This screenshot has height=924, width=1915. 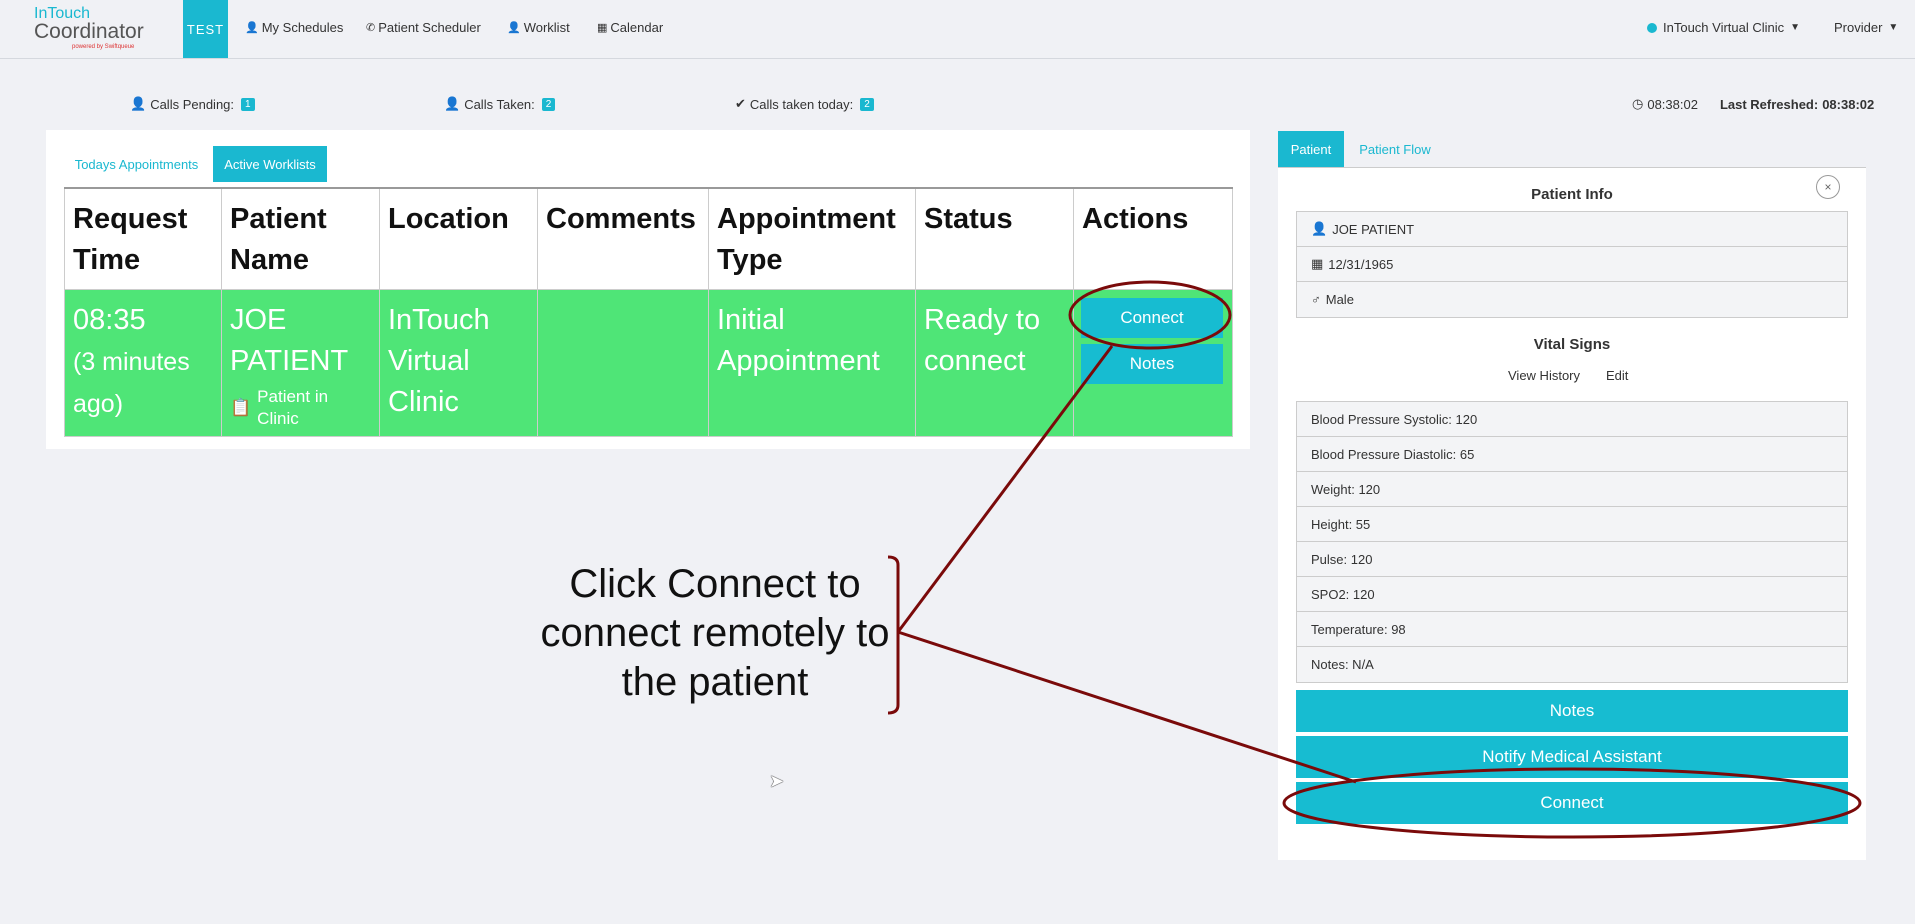 I want to click on cell-patient-name: JOE PATIENT 📋 Patient in Clinic, so click(x=300, y=363).